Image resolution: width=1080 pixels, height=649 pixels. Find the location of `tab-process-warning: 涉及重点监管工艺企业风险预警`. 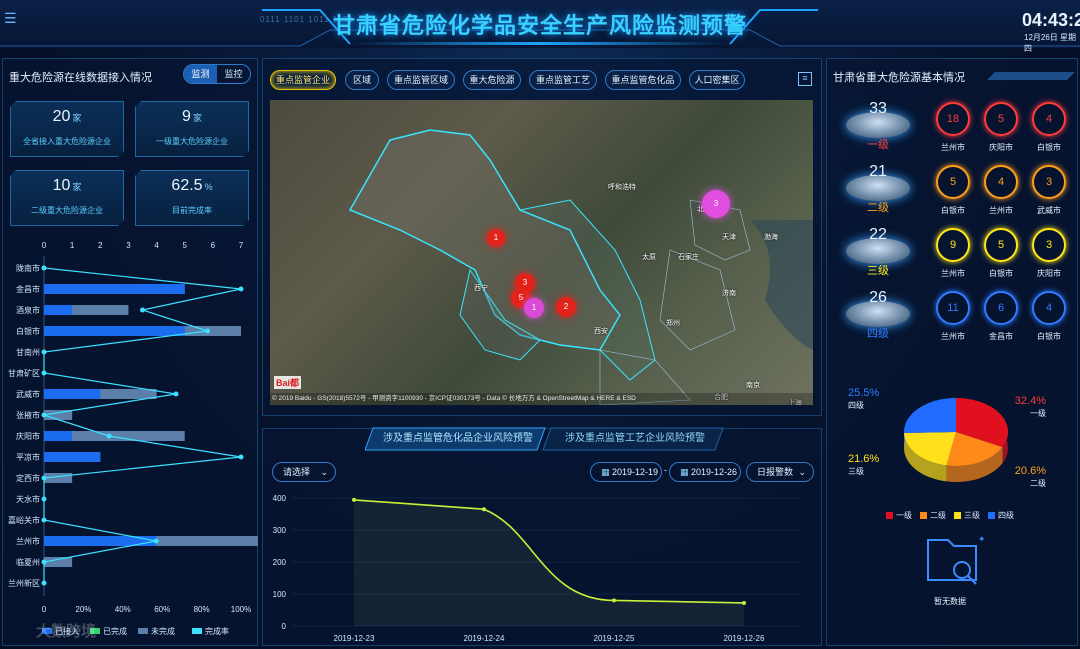

tab-process-warning: 涉及重点监管工艺企业风险预警 is located at coordinates (635, 439).